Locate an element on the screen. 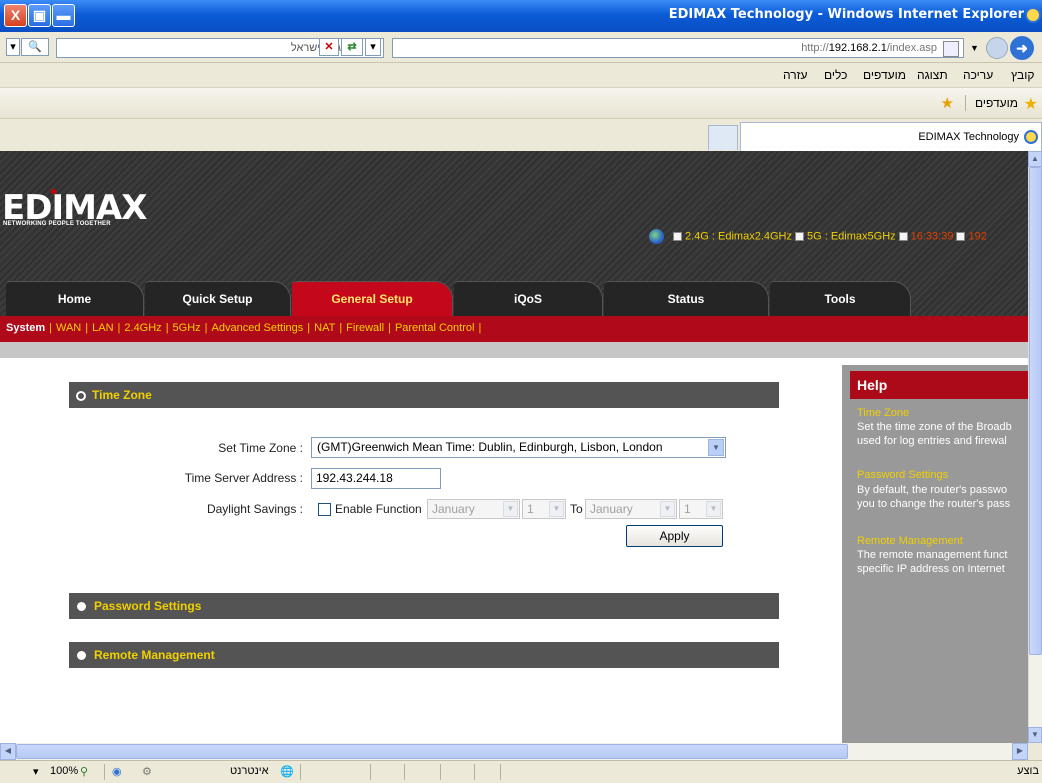 The image size is (1042, 783). help-time-zone-line: Set the time zone of the Broadb is located at coordinates (934, 427).